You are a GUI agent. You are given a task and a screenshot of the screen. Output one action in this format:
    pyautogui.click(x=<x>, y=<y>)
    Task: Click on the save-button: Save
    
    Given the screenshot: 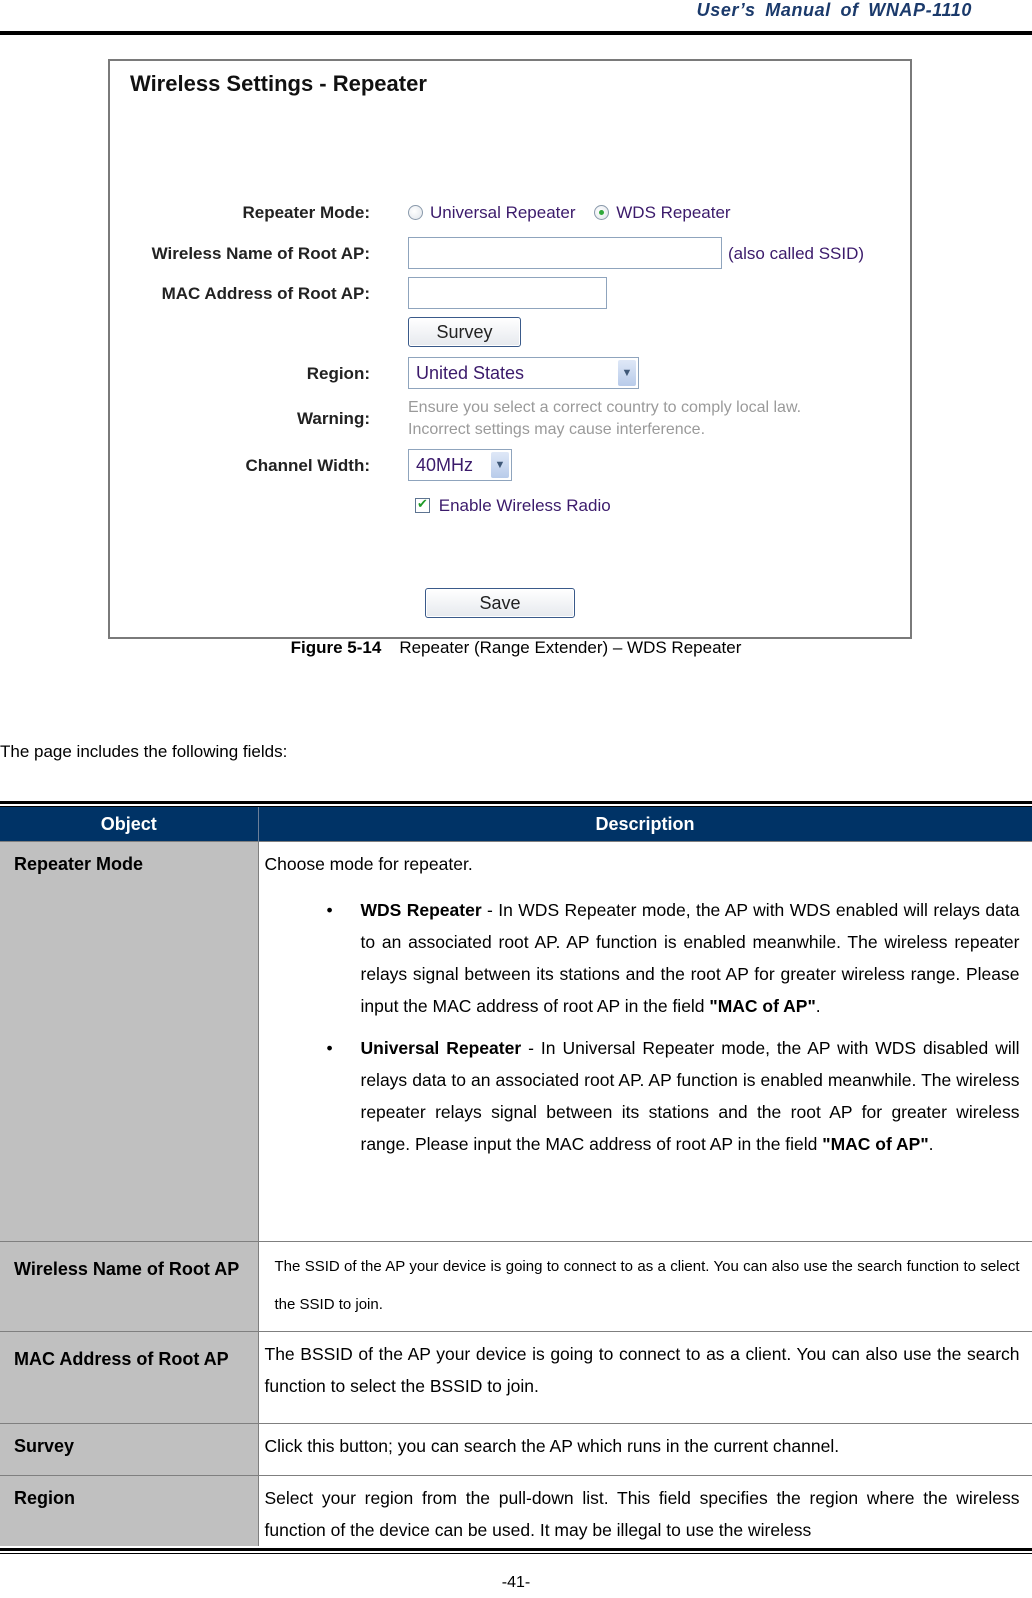 What is the action you would take?
    pyautogui.click(x=500, y=603)
    